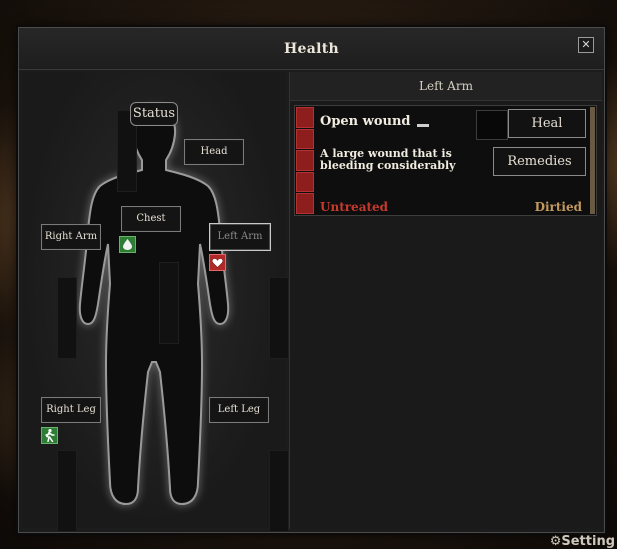  I want to click on heal-label: Heal, so click(547, 123).